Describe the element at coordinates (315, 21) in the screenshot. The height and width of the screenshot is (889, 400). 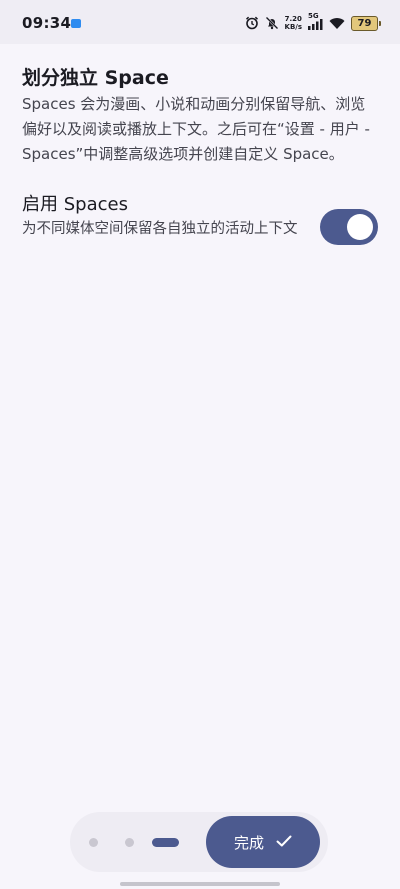
I see `signal-icon: 5G` at that location.